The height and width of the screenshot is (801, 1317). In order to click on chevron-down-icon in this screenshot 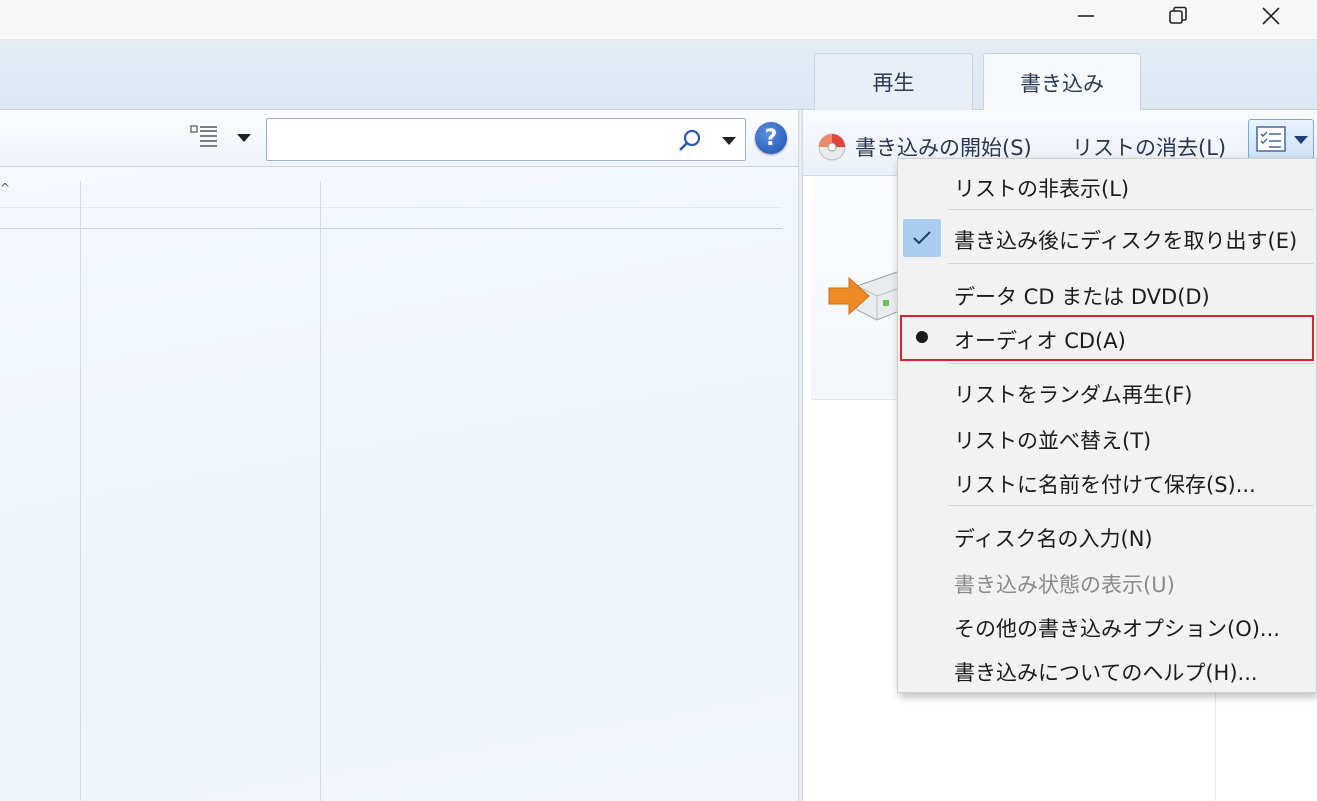, I will do `click(1301, 140)`.